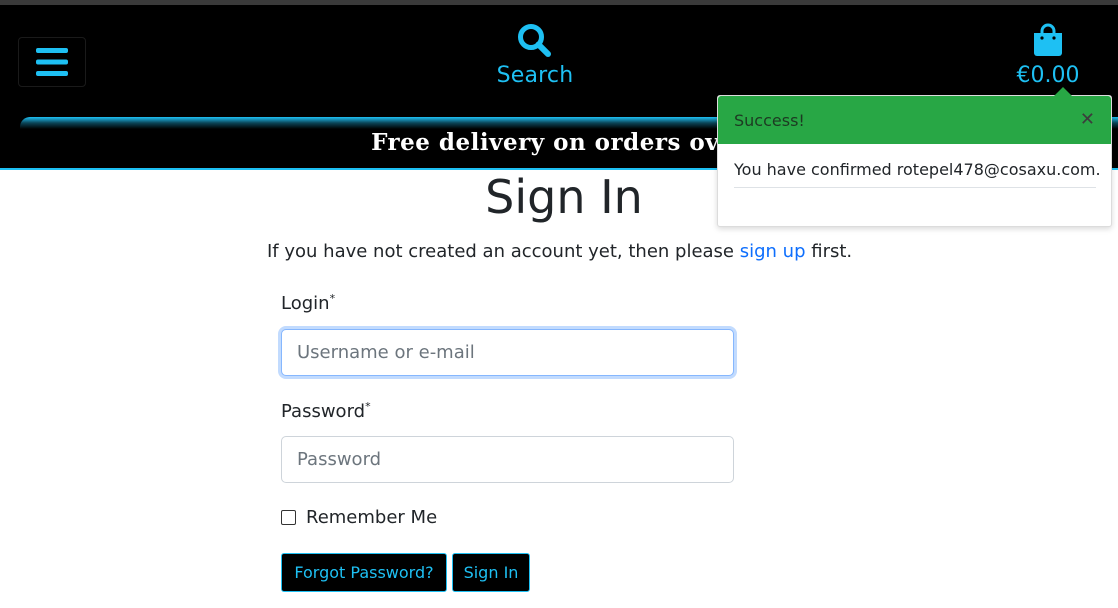  What do you see at coordinates (372, 517) in the screenshot?
I see `remember-me-label: Remember Me` at bounding box center [372, 517].